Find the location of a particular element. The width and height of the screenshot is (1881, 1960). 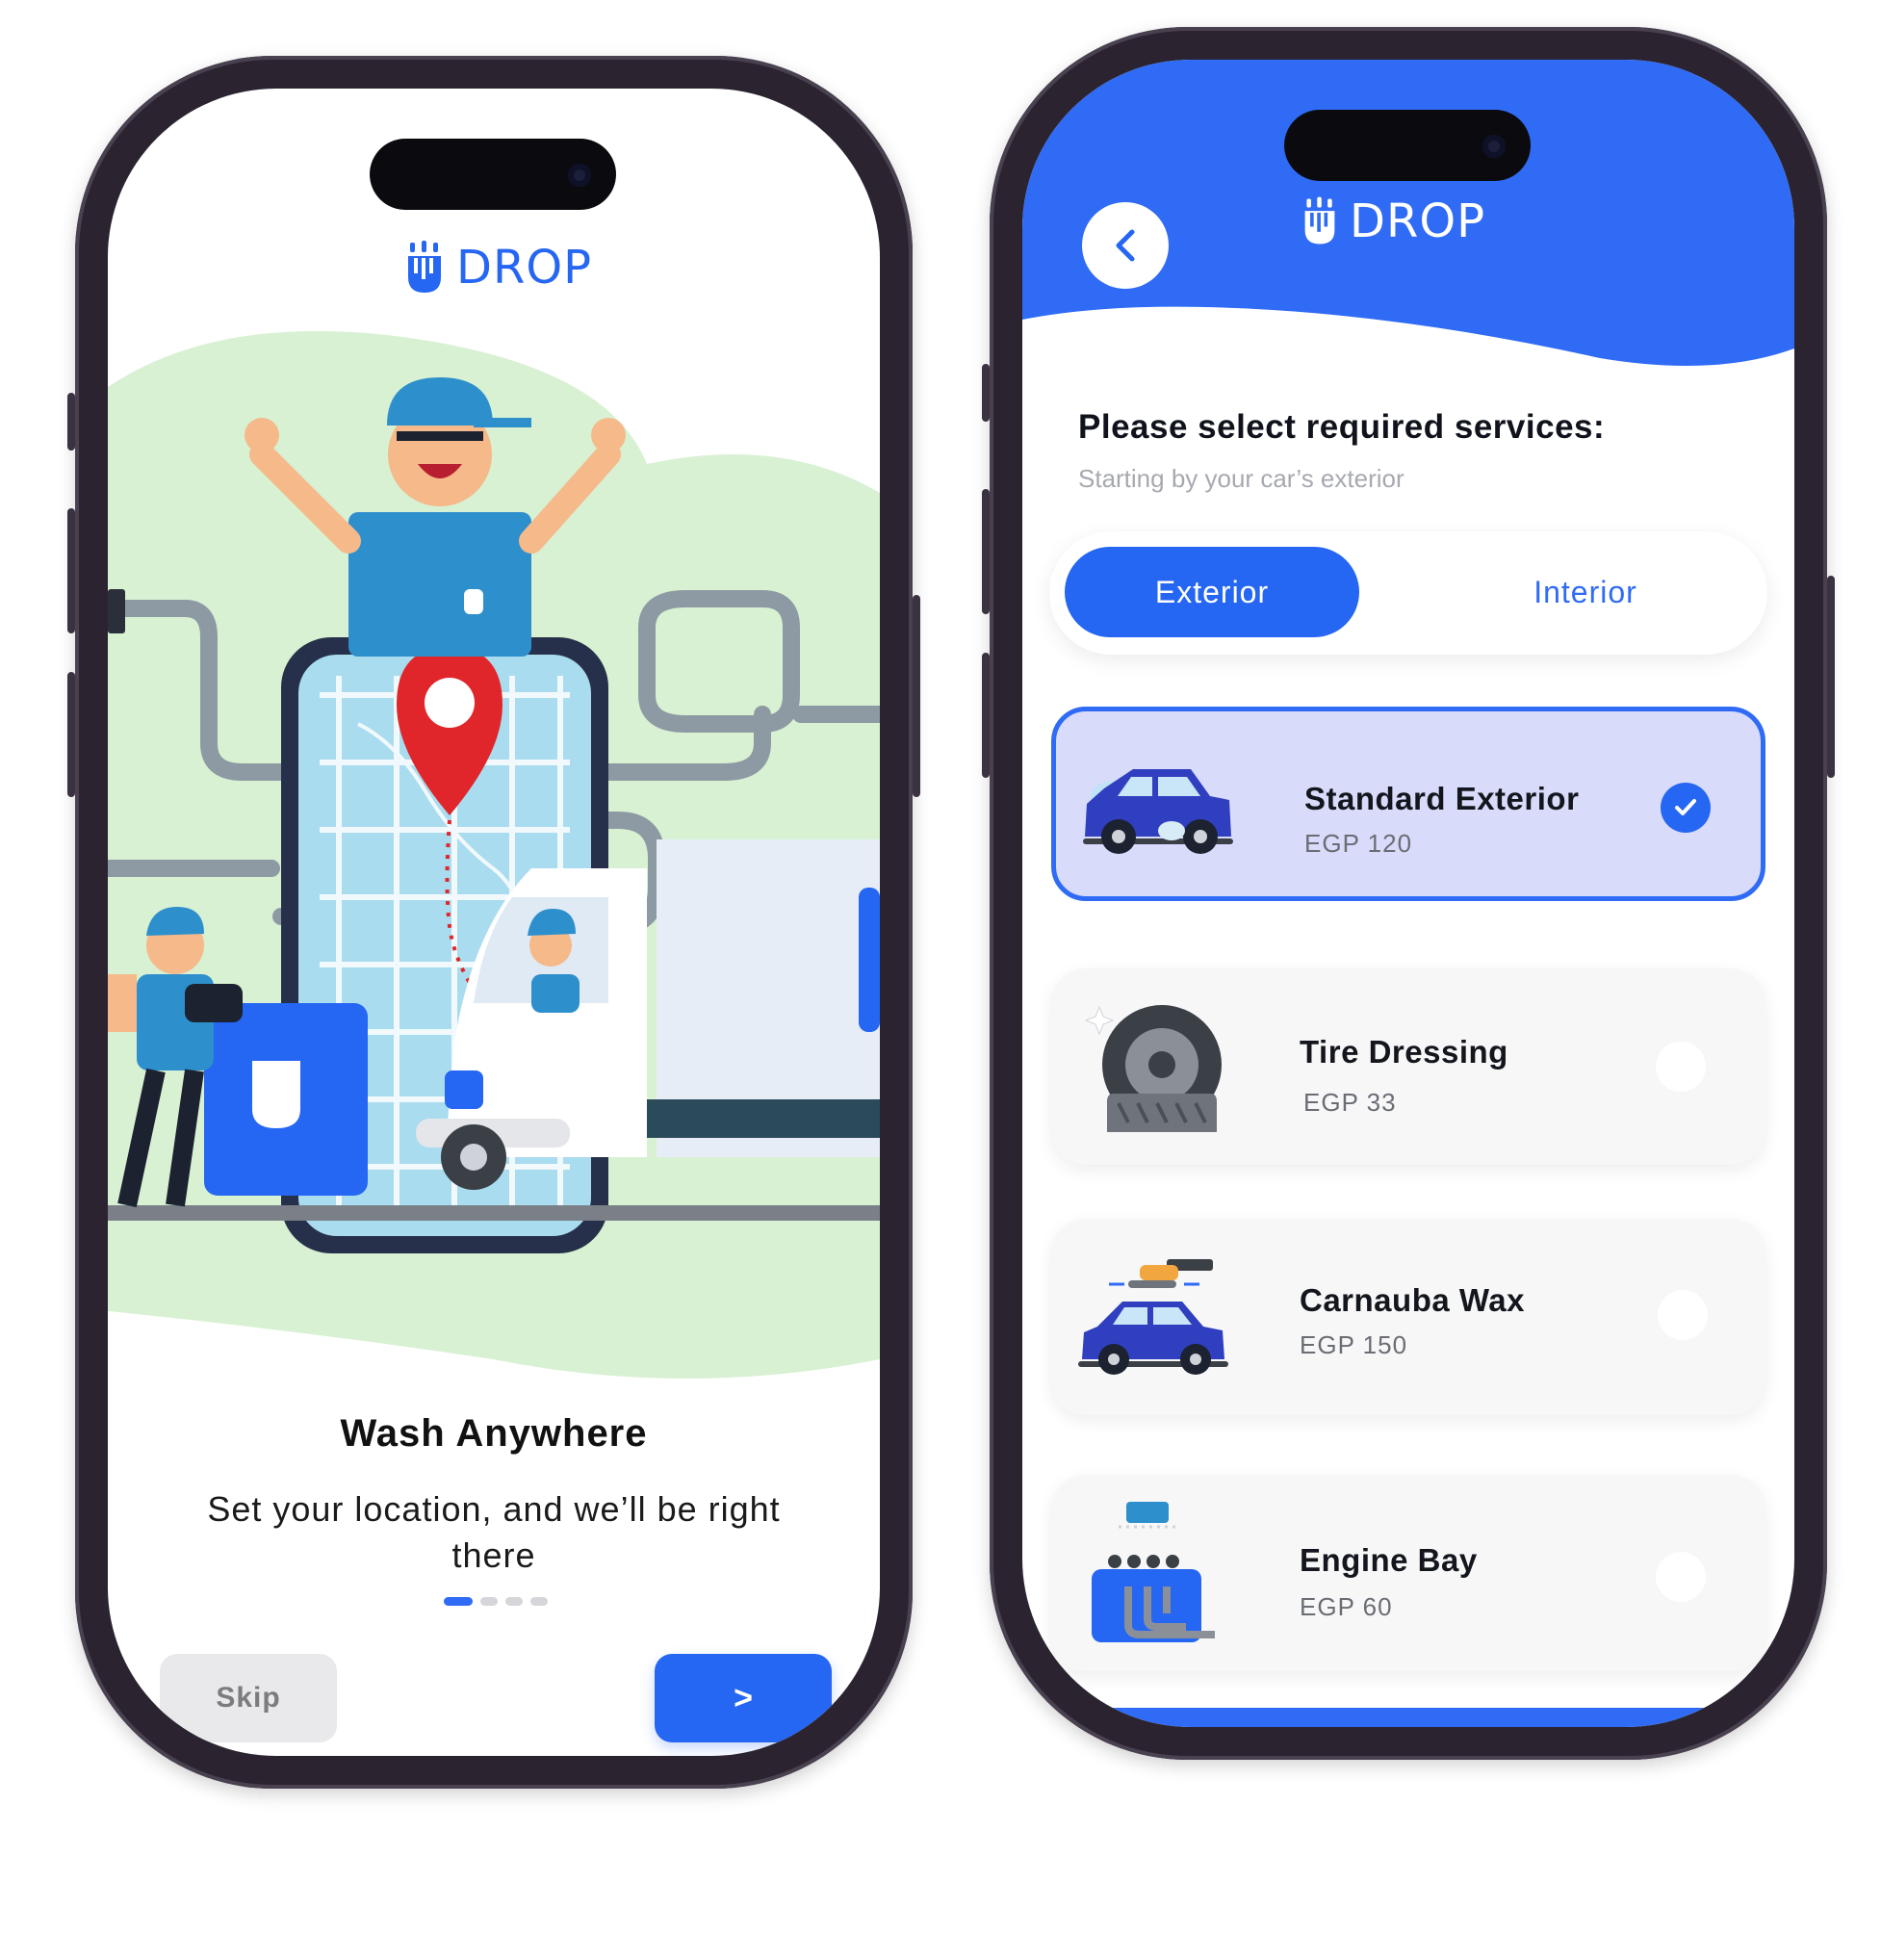

bottom-bar is located at coordinates (1408, 1718).